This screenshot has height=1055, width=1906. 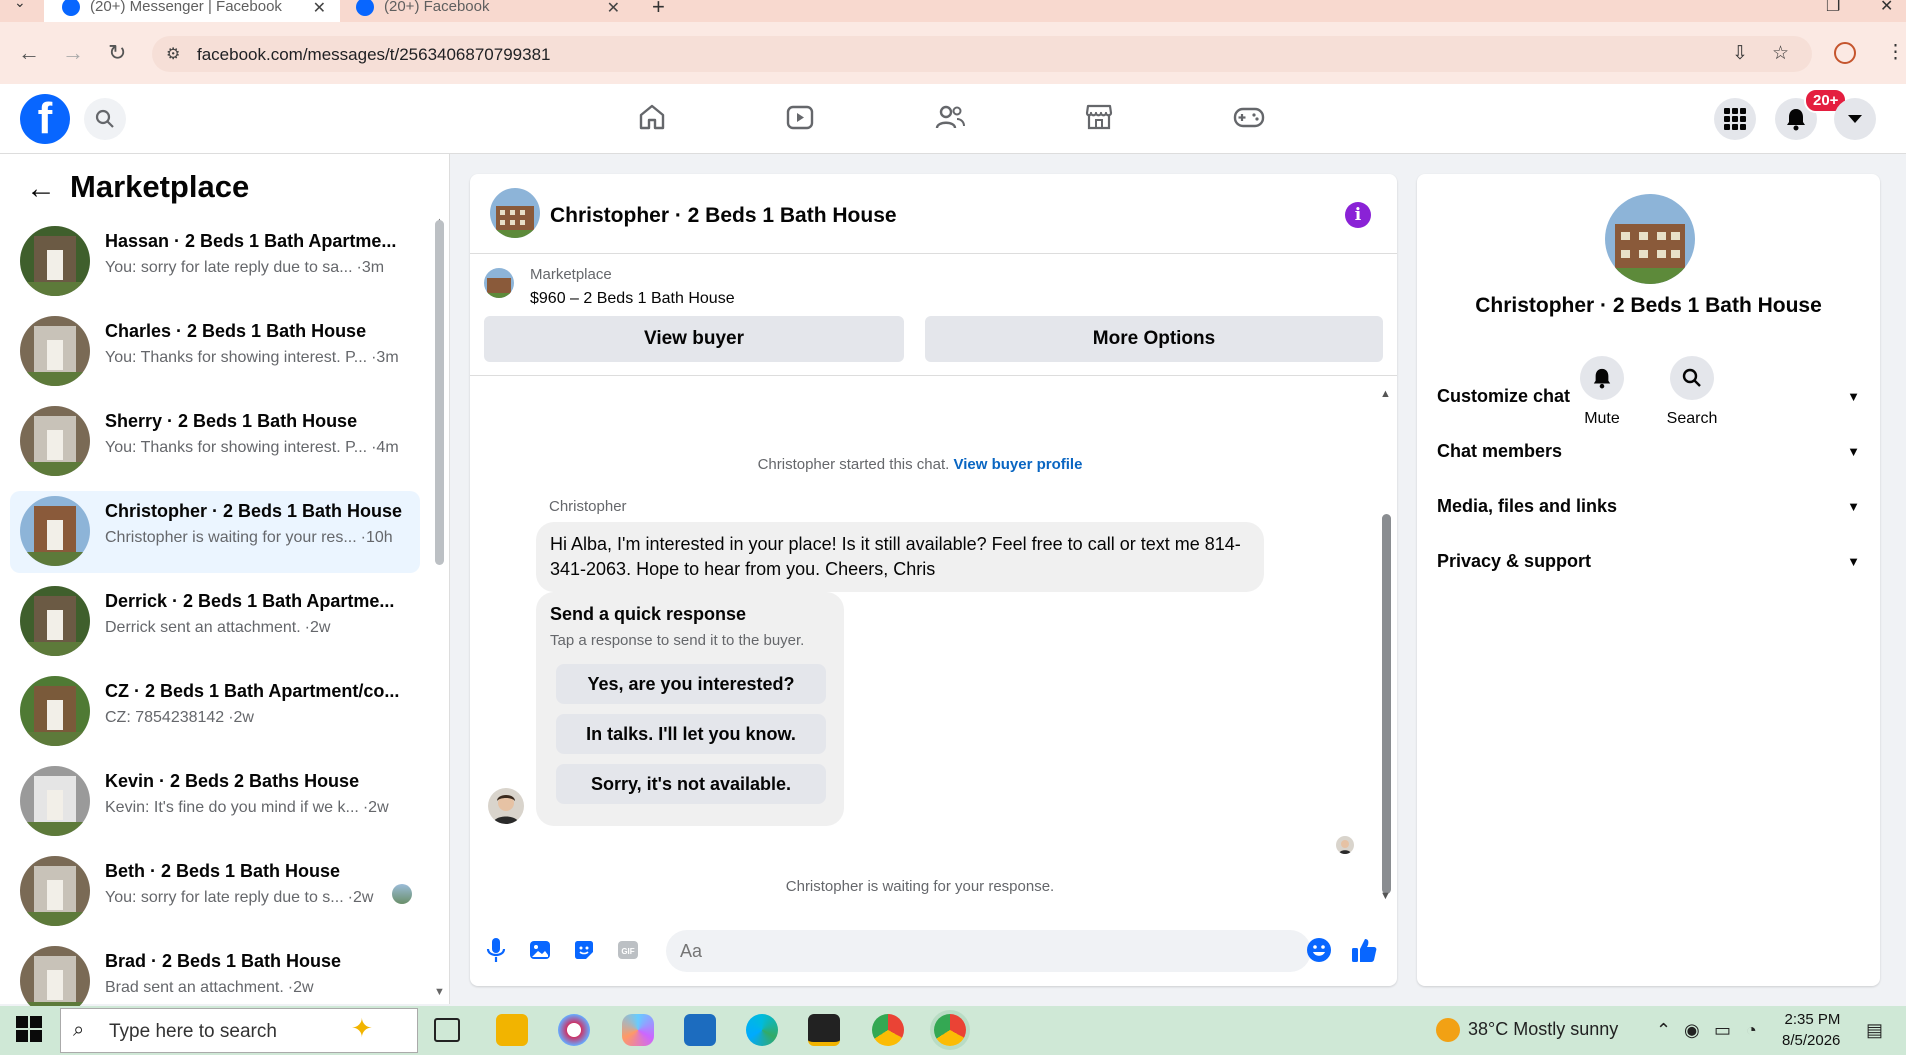 What do you see at coordinates (1648, 506) in the screenshot?
I see `section-media-files-links: Media, files and links ▼` at bounding box center [1648, 506].